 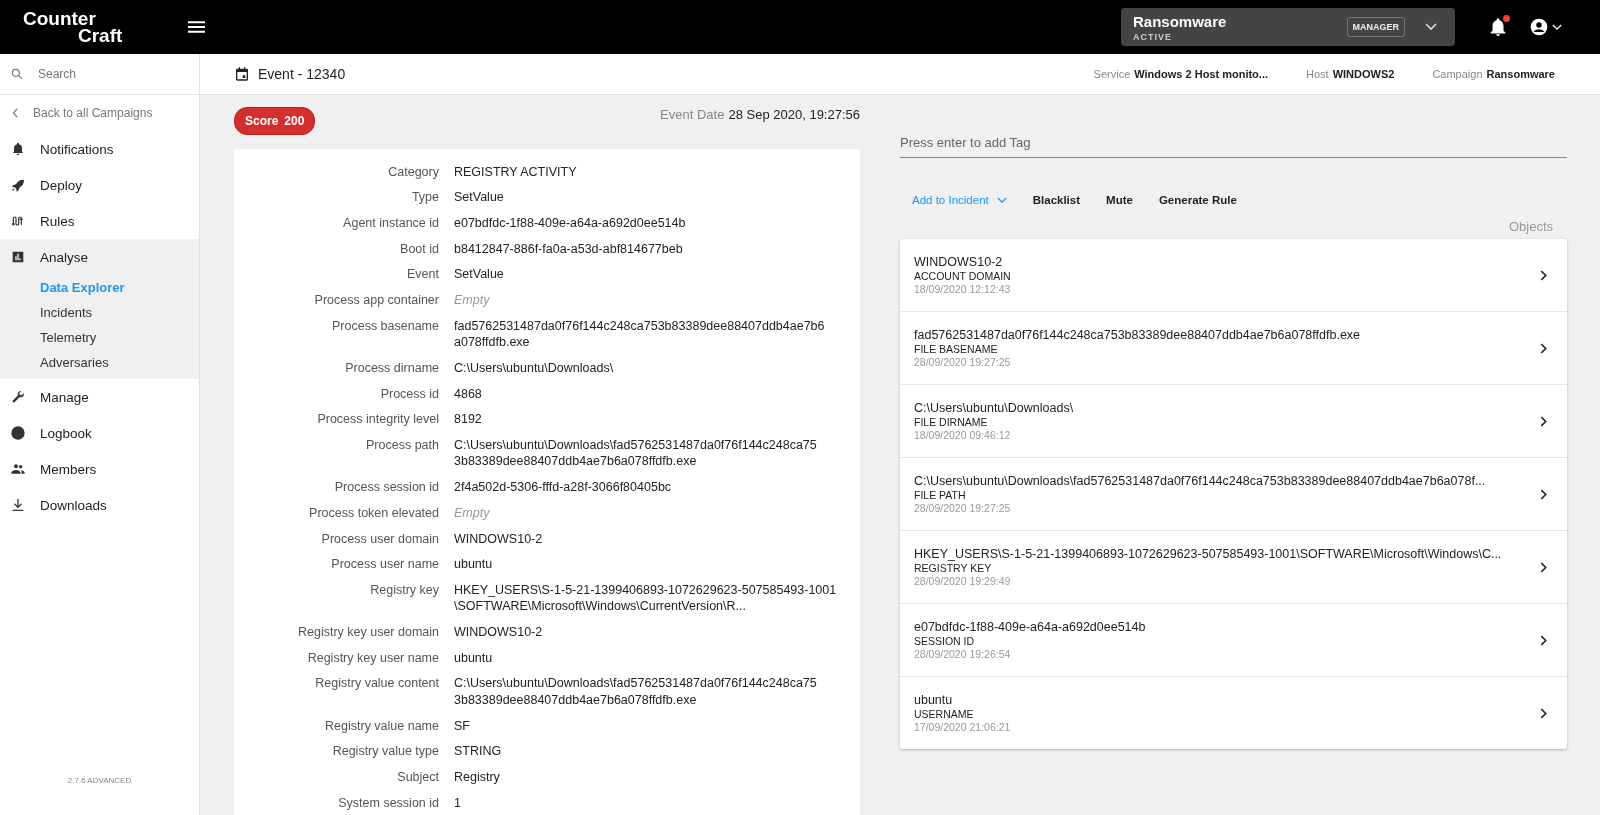 What do you see at coordinates (64, 397) in the screenshot?
I see `sidebar-item-label: Manage` at bounding box center [64, 397].